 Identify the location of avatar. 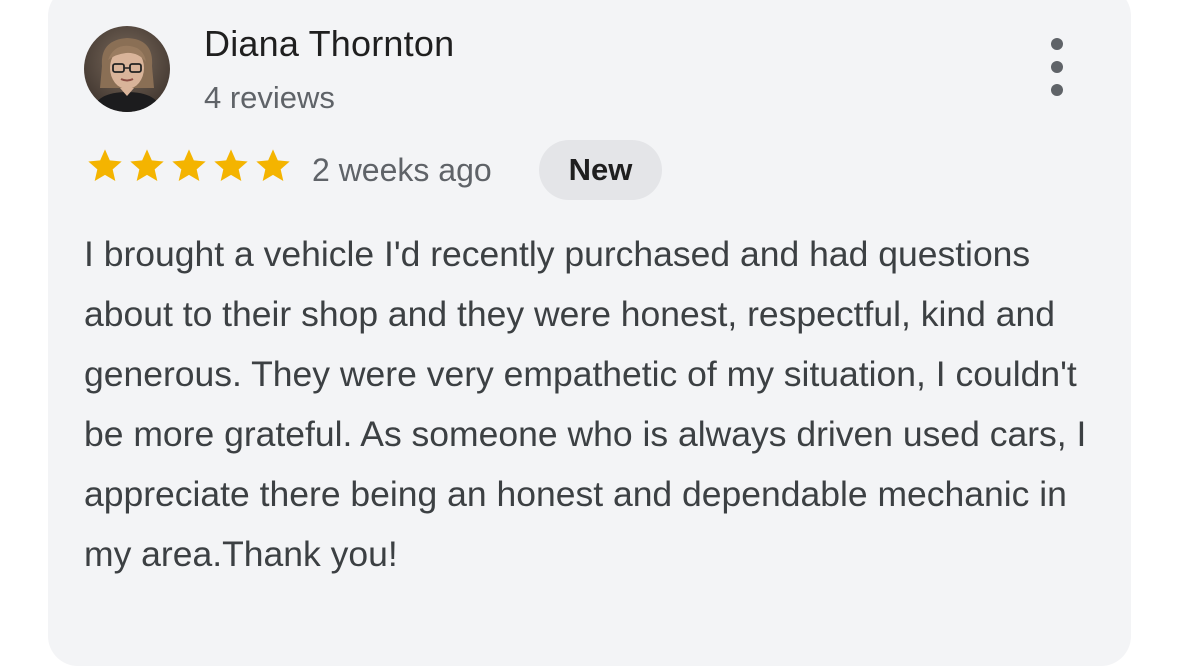
(127, 69).